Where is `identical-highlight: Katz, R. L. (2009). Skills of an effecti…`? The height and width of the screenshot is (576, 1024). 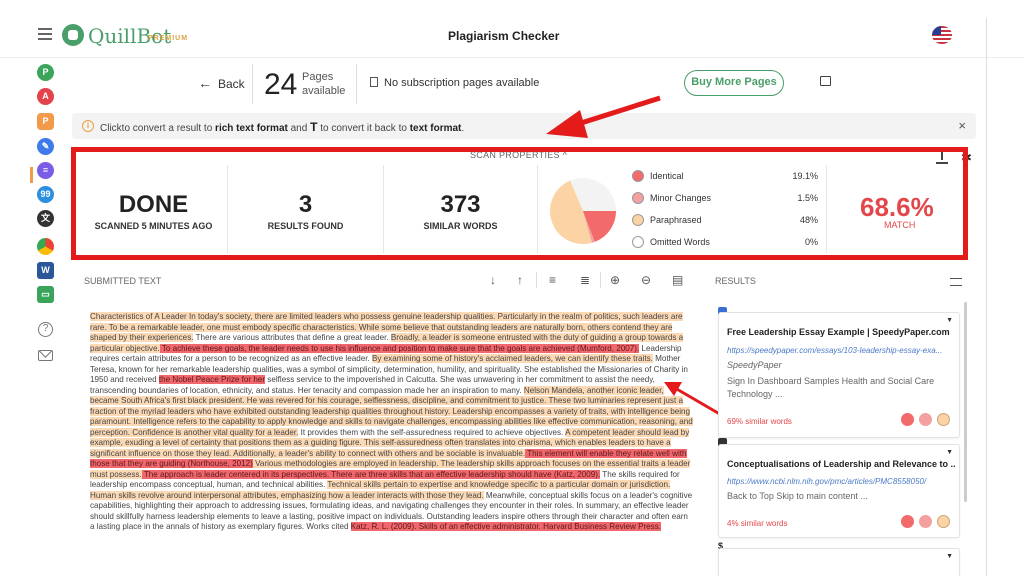 identical-highlight: Katz, R. L. (2009). Skills of an effecti… is located at coordinates (506, 526).